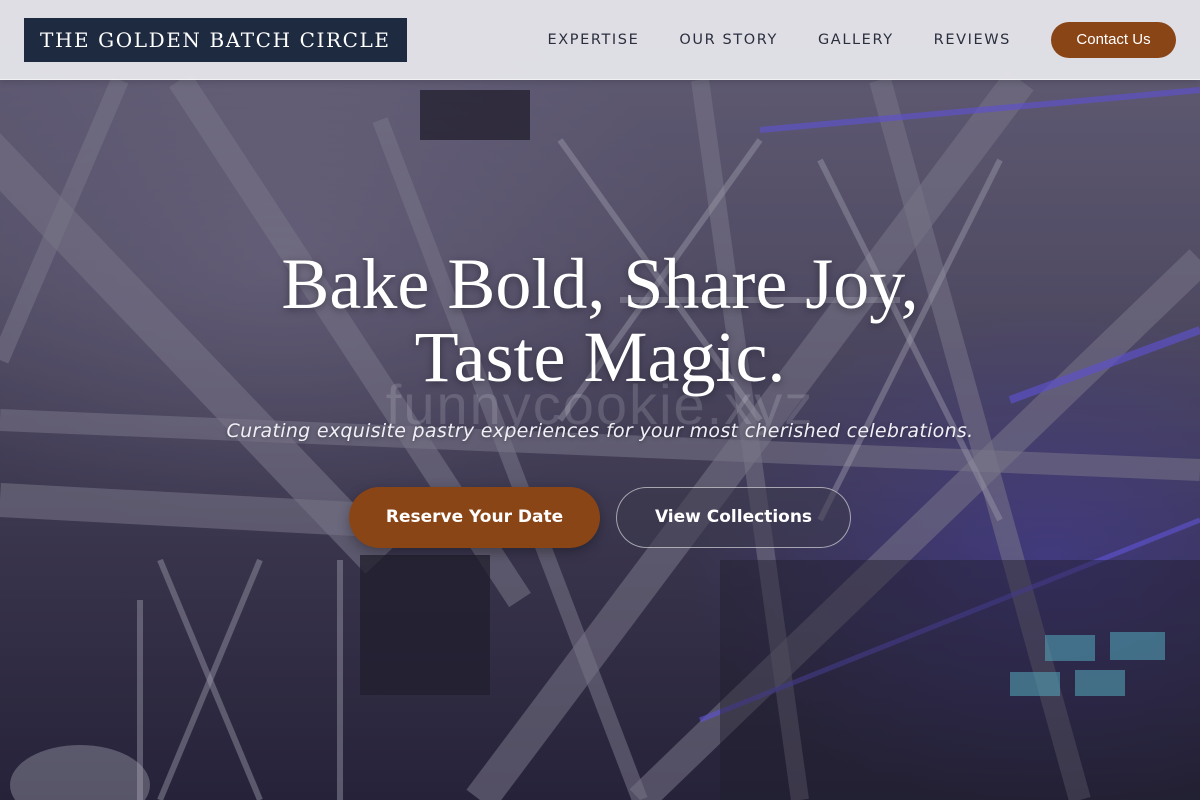 The height and width of the screenshot is (800, 1200). I want to click on contact-us-button: Contact Us, so click(1113, 40).